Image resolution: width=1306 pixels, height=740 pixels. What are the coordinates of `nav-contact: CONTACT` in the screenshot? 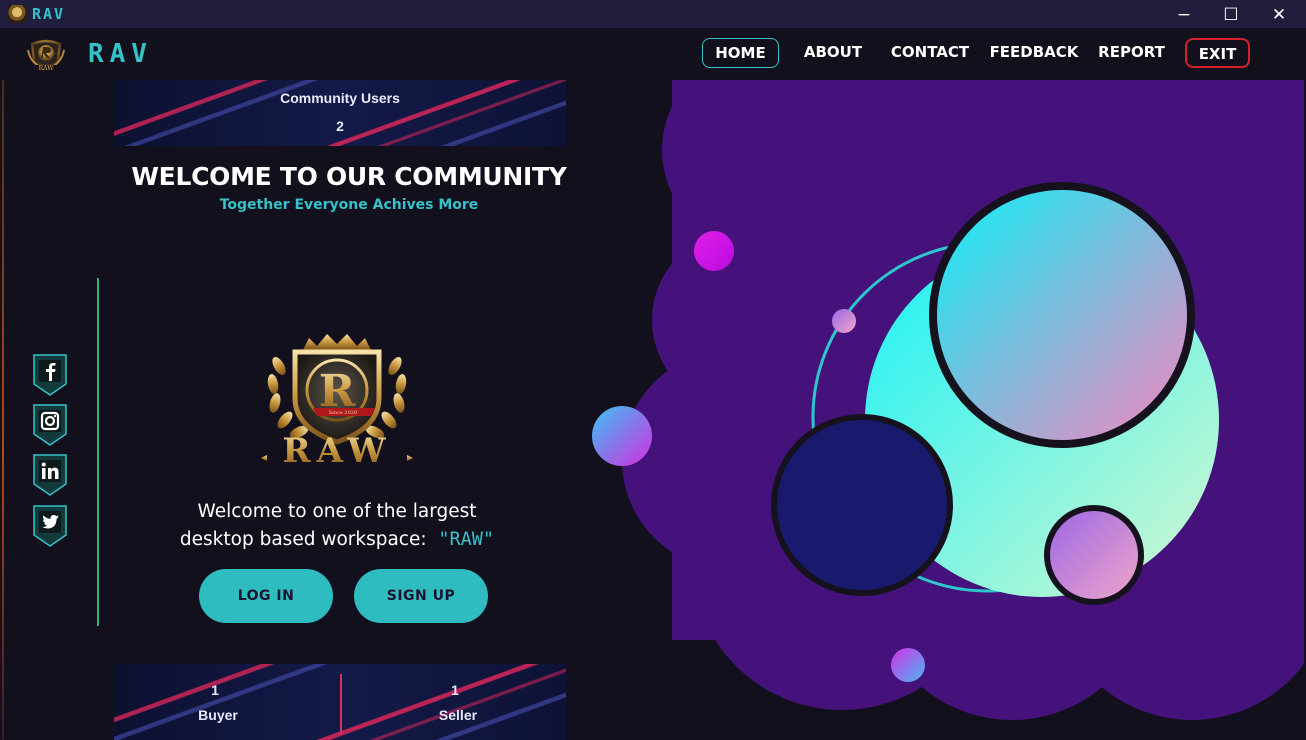 It's located at (930, 53).